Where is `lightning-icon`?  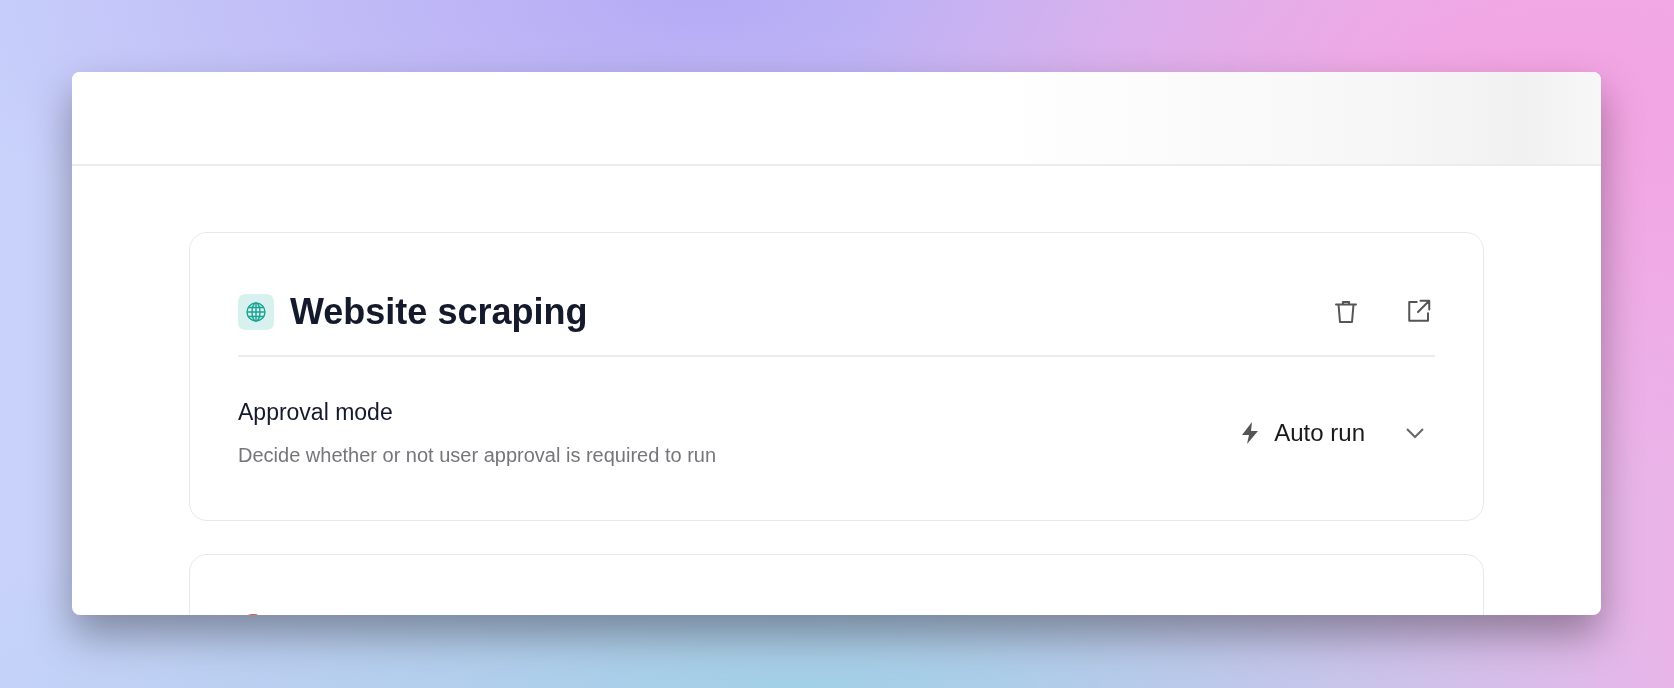
lightning-icon is located at coordinates (1250, 433).